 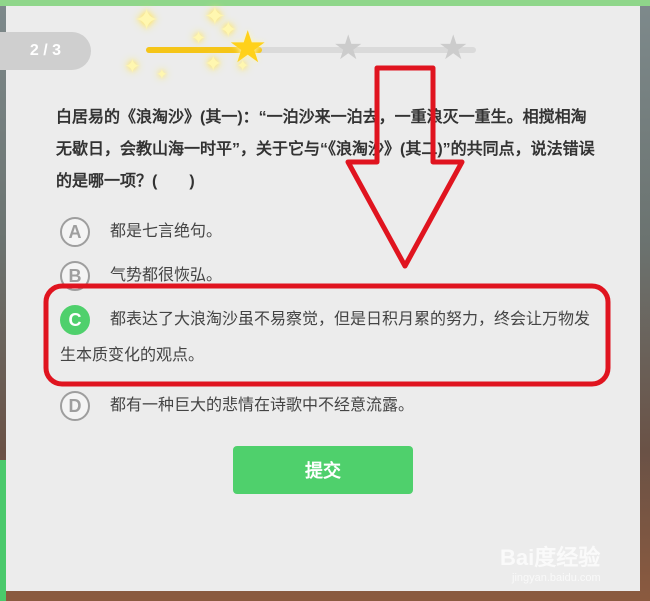 I want to click on option-b-text: 气势都很恢弘。, so click(x=166, y=275).